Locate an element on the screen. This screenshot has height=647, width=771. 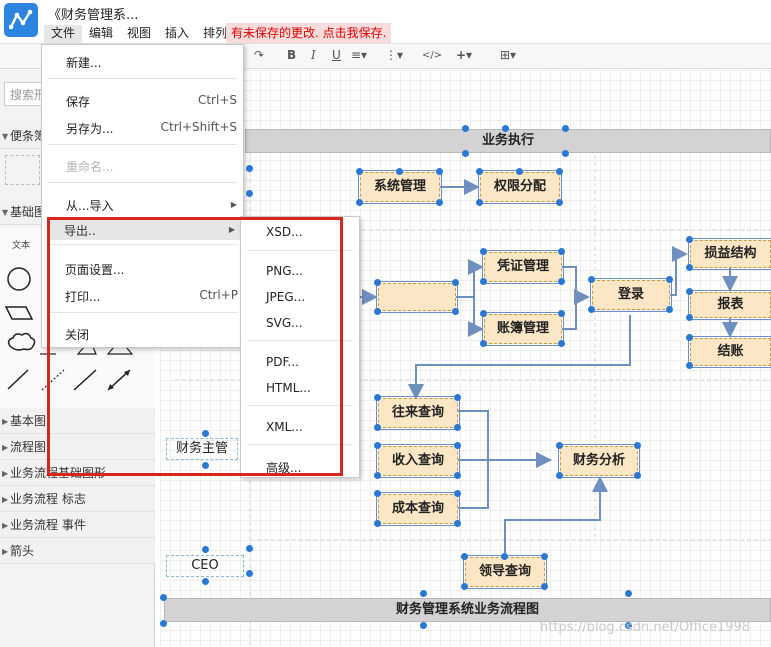
scratchpad-drop-area is located at coordinates (22, 170).